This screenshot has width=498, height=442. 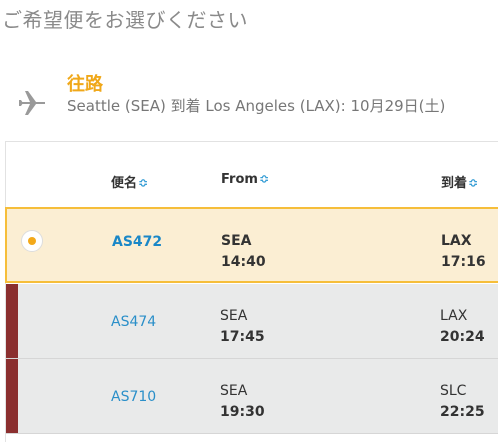 I want to click on arrival-cell: SLC 22:25, so click(x=462, y=401).